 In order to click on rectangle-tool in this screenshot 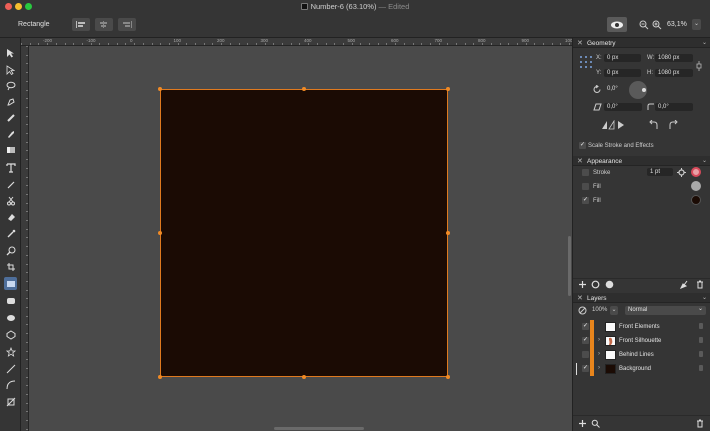, I will do `click(10, 283)`.